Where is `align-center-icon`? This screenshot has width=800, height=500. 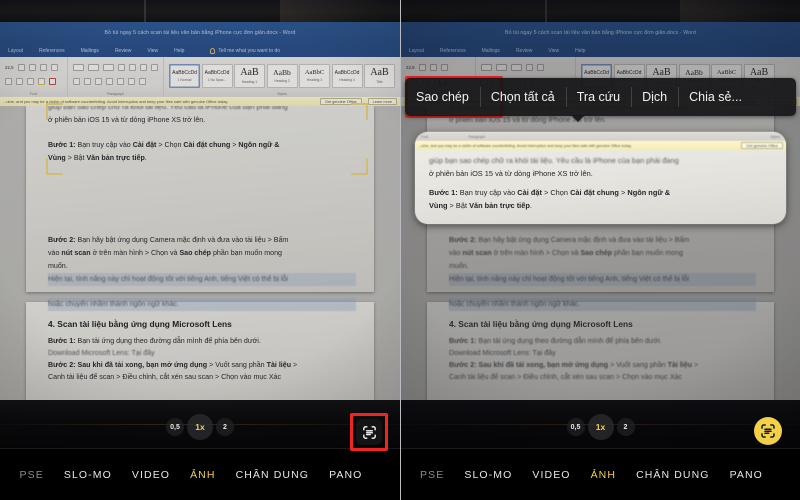
align-center-icon is located at coordinates (87, 81).